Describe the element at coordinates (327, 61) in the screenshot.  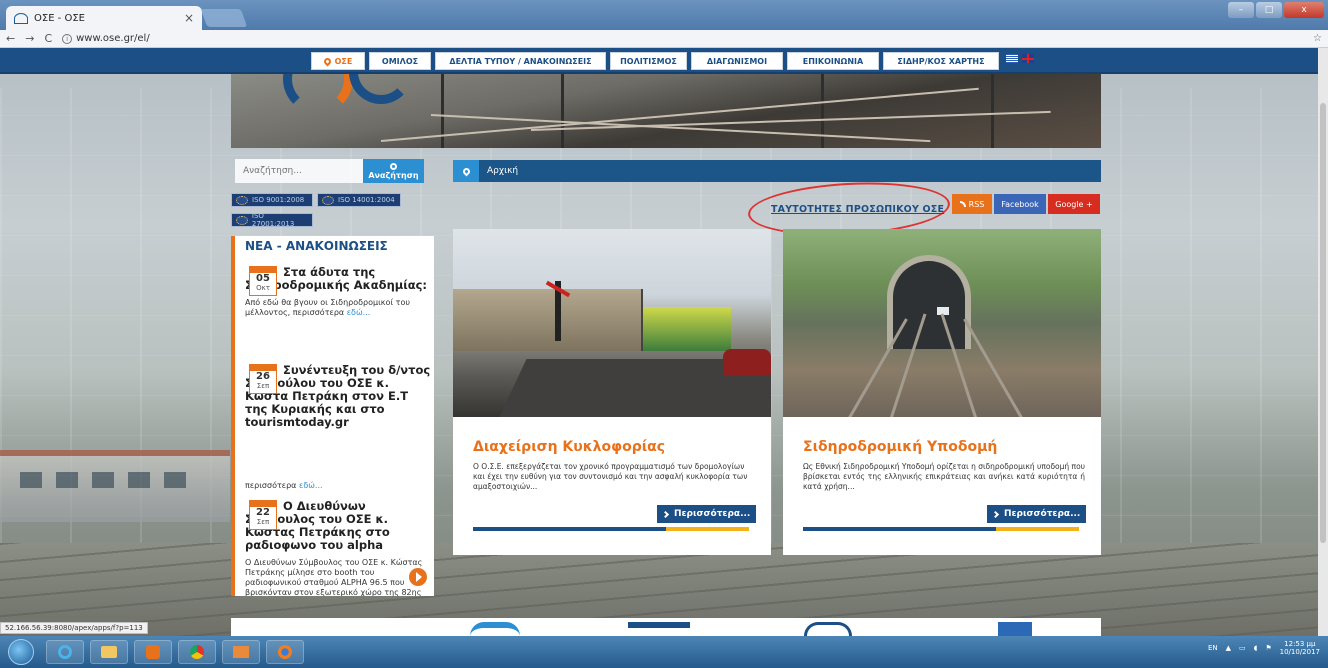
I see `location-pin-icon` at that location.